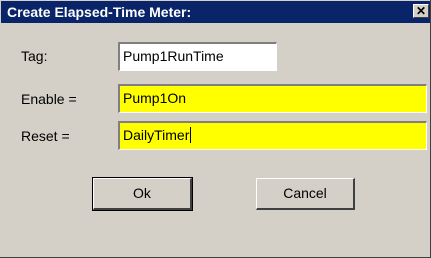 The width and height of the screenshot is (431, 258). Describe the element at coordinates (215, 12) in the screenshot. I see `title-bar: Create Elapsed-Time Meter: ✕` at that location.